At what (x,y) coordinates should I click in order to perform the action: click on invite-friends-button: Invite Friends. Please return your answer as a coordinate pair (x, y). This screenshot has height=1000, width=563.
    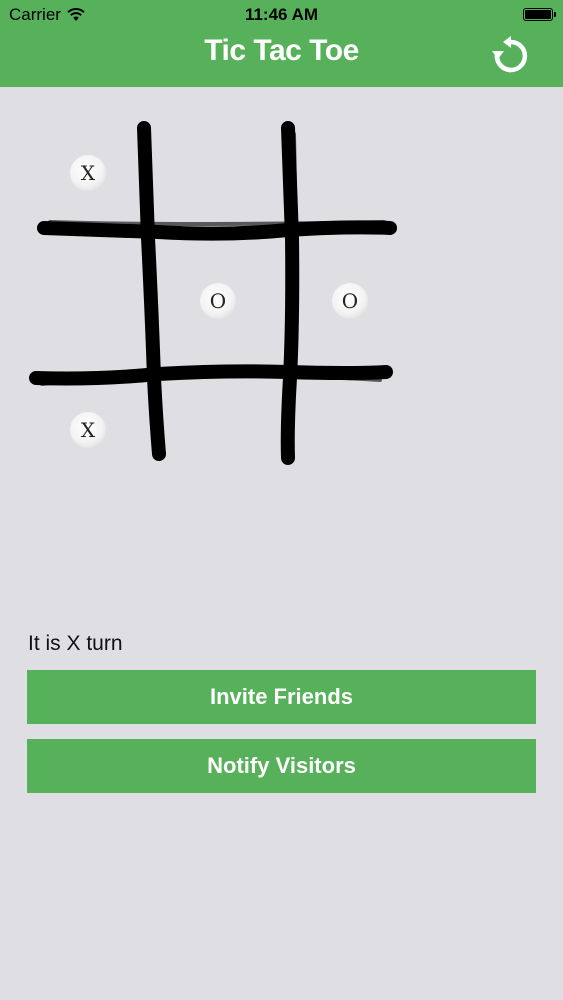
    Looking at the image, I should click on (281, 697).